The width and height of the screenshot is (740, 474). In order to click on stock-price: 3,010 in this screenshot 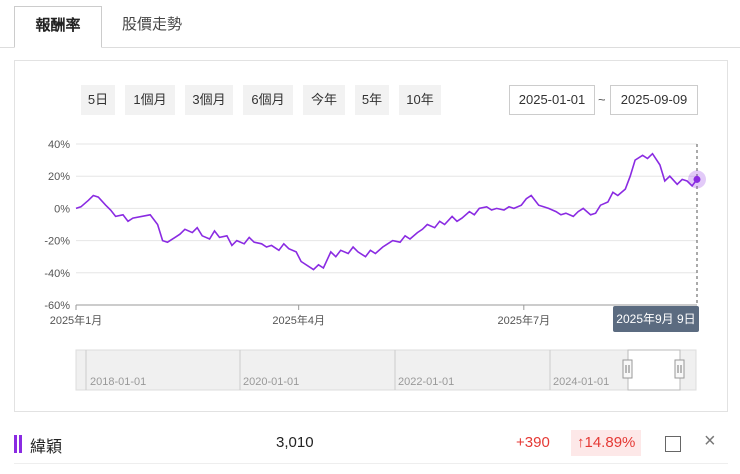, I will do `click(295, 442)`.